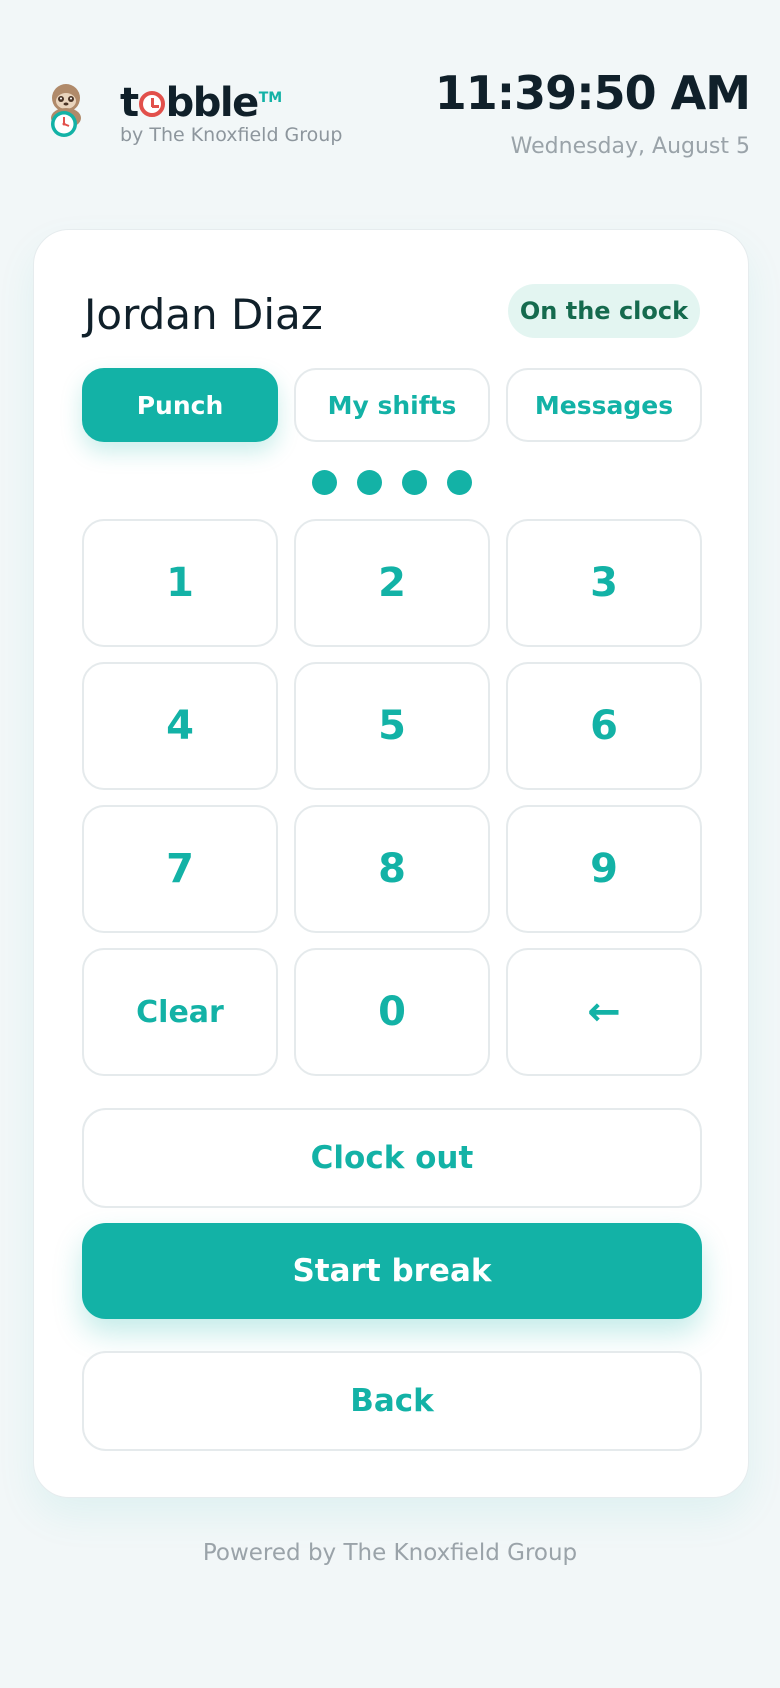 Image resolution: width=780 pixels, height=1688 pixels. Describe the element at coordinates (390, 1553) in the screenshot. I see `footer-powered-by: Powered by The Knoxfield Group` at that location.